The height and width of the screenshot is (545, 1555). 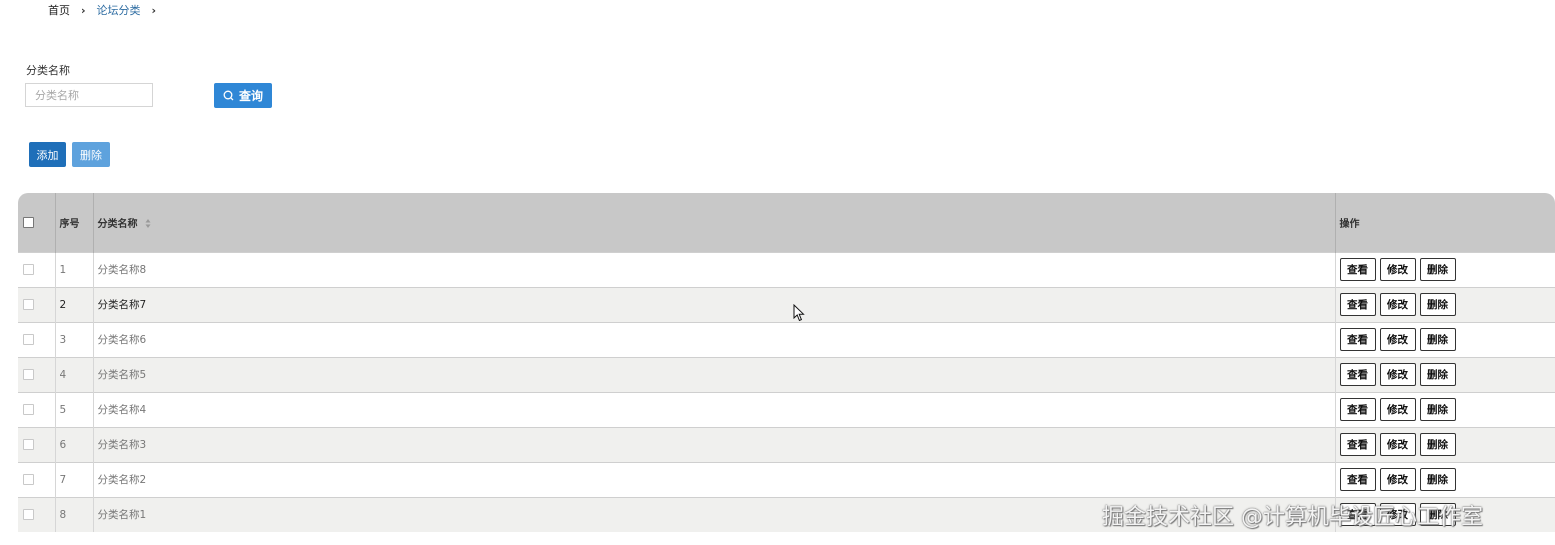 I want to click on row-seq: 7, so click(x=74, y=479).